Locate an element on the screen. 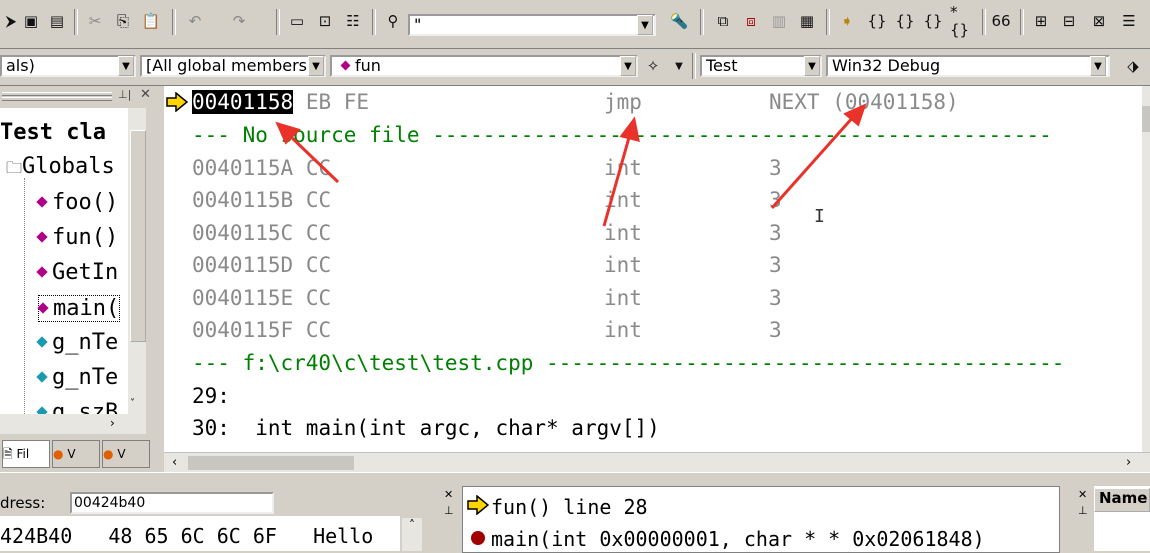 The height and width of the screenshot is (553, 1150). copy-icon: ⎘ is located at coordinates (123, 21).